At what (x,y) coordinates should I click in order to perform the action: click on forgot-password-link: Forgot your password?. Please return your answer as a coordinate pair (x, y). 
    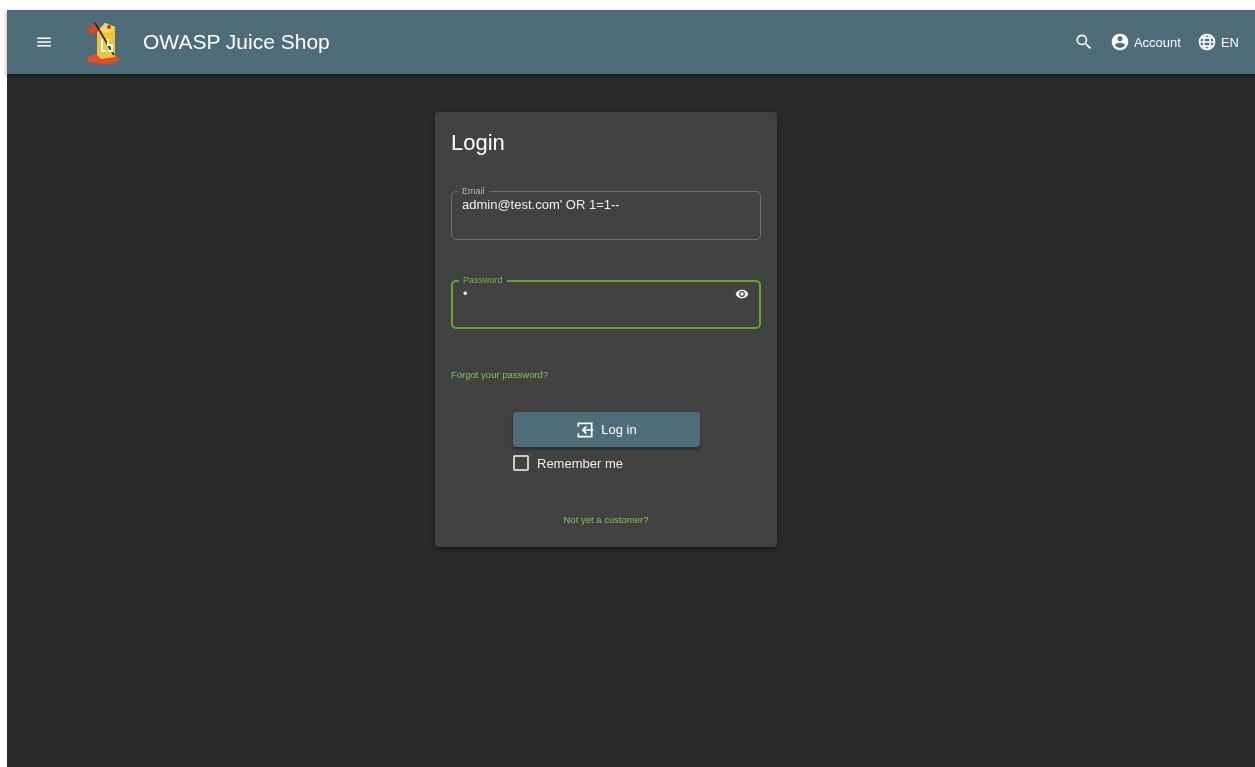
    Looking at the image, I should click on (500, 374).